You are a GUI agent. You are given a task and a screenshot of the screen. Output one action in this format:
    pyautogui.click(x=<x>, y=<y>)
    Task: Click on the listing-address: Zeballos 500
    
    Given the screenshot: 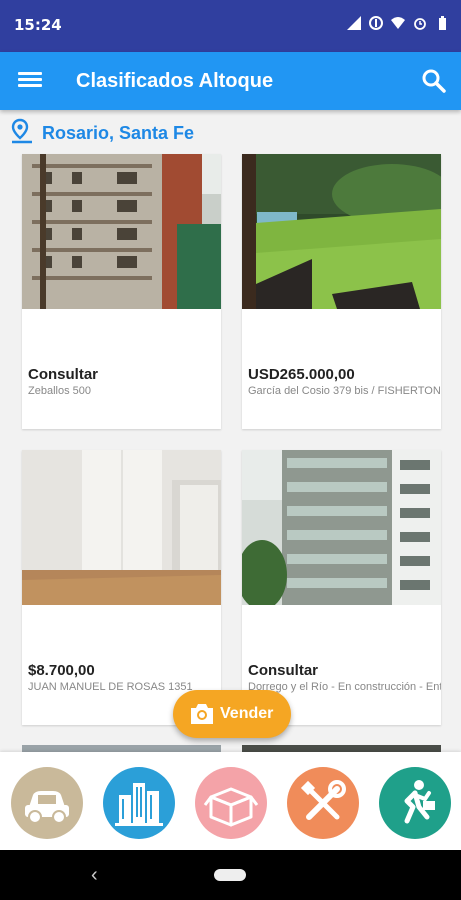 What is the action you would take?
    pyautogui.click(x=59, y=391)
    